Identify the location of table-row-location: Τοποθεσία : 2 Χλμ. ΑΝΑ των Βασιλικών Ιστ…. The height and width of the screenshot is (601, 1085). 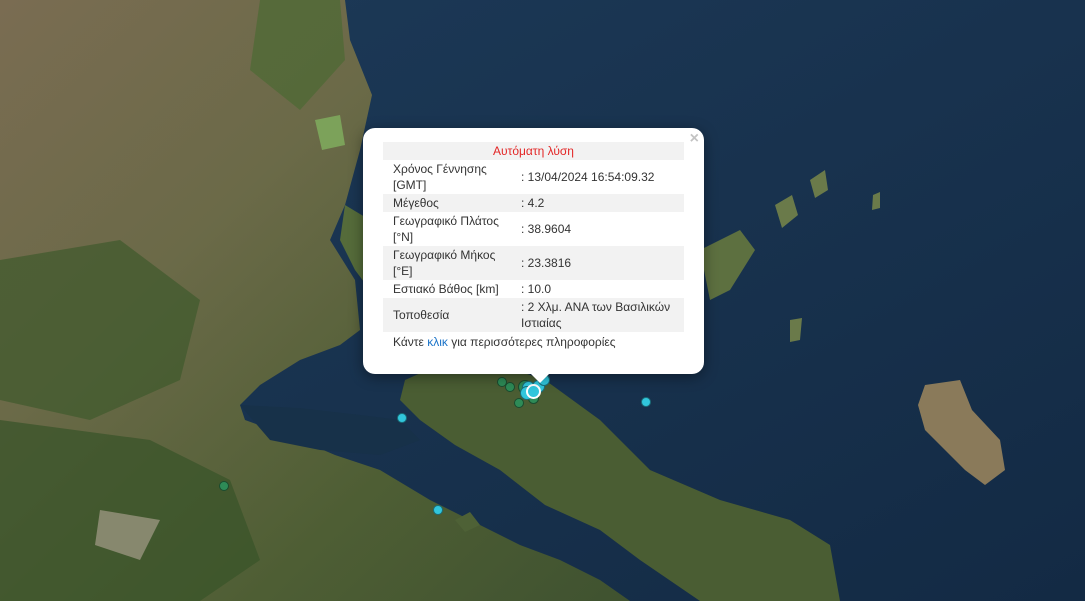
(533, 315).